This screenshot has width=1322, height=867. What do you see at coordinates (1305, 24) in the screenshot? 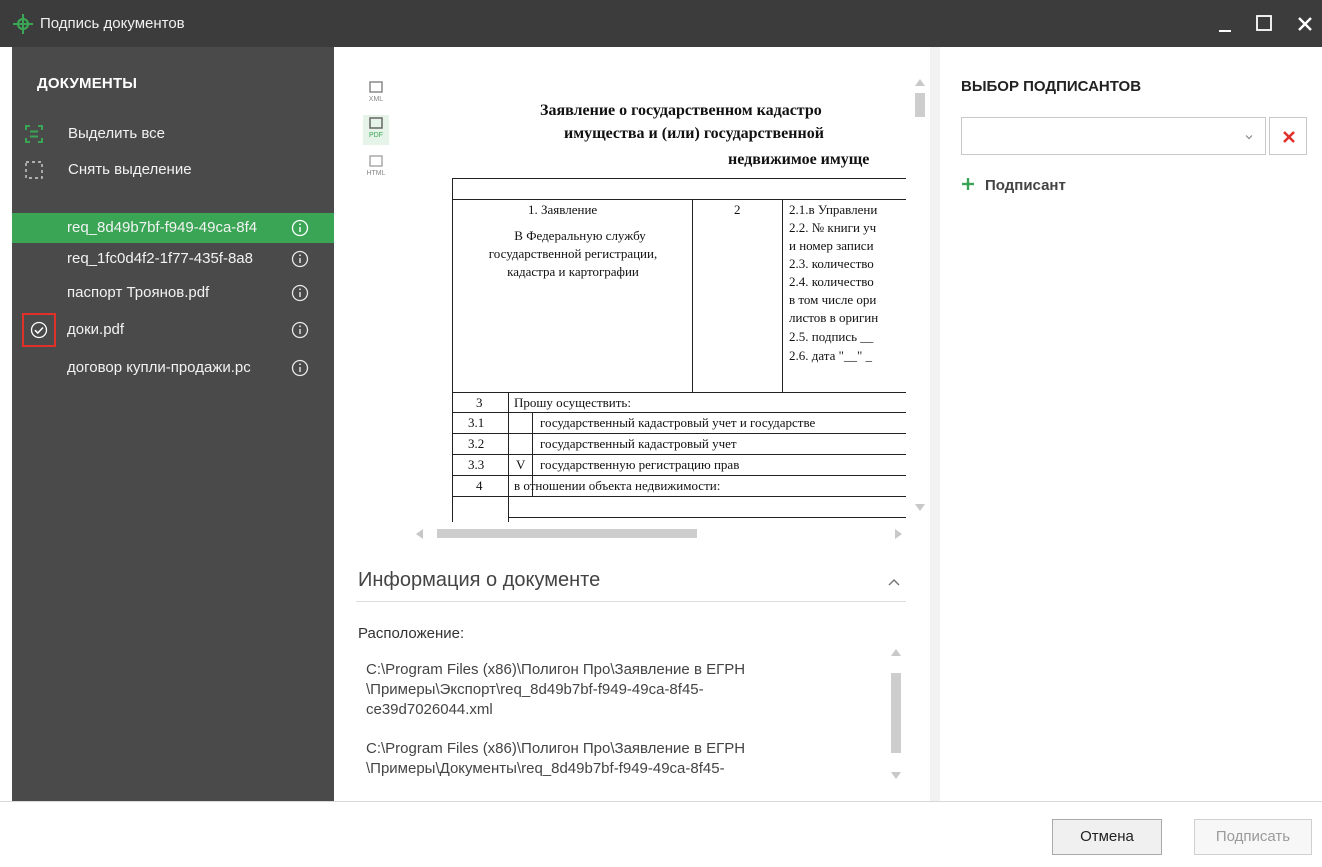
I see `close-icon` at bounding box center [1305, 24].